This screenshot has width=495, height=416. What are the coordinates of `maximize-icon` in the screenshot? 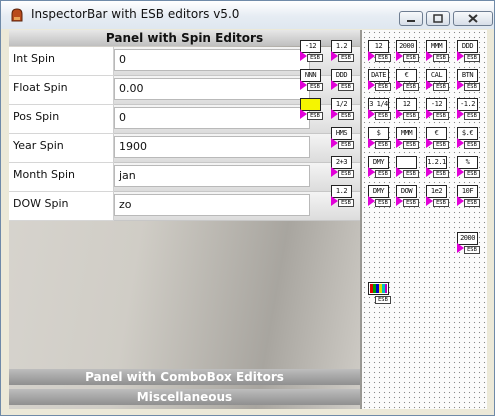 It's located at (438, 18).